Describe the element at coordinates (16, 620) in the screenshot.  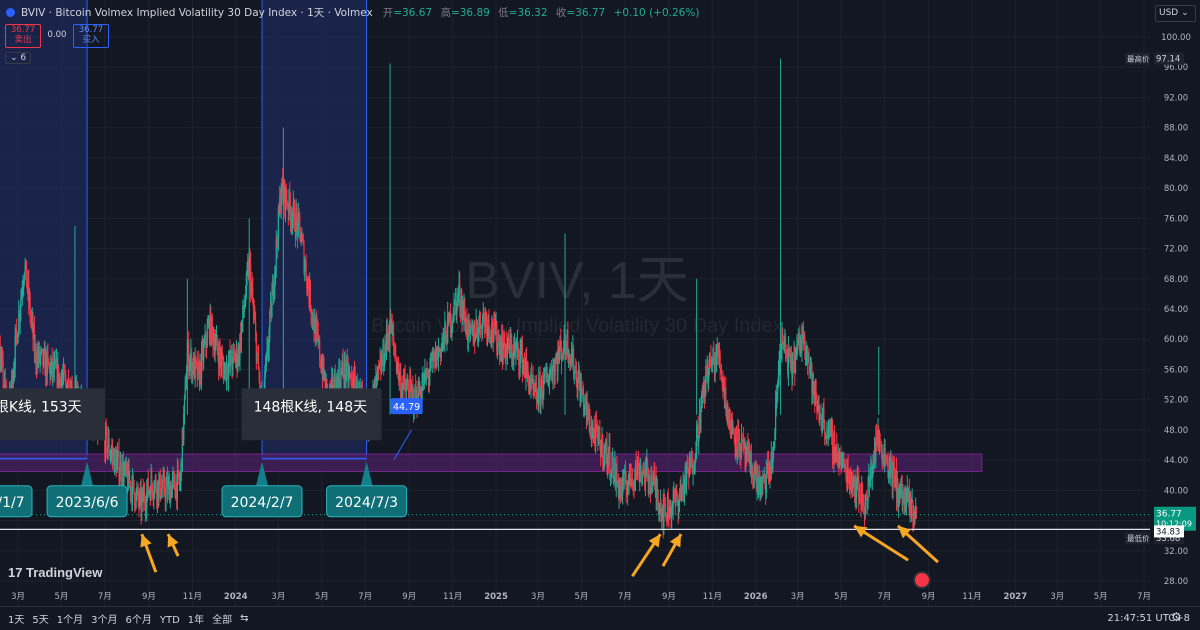
I see `range-button: 1天` at that location.